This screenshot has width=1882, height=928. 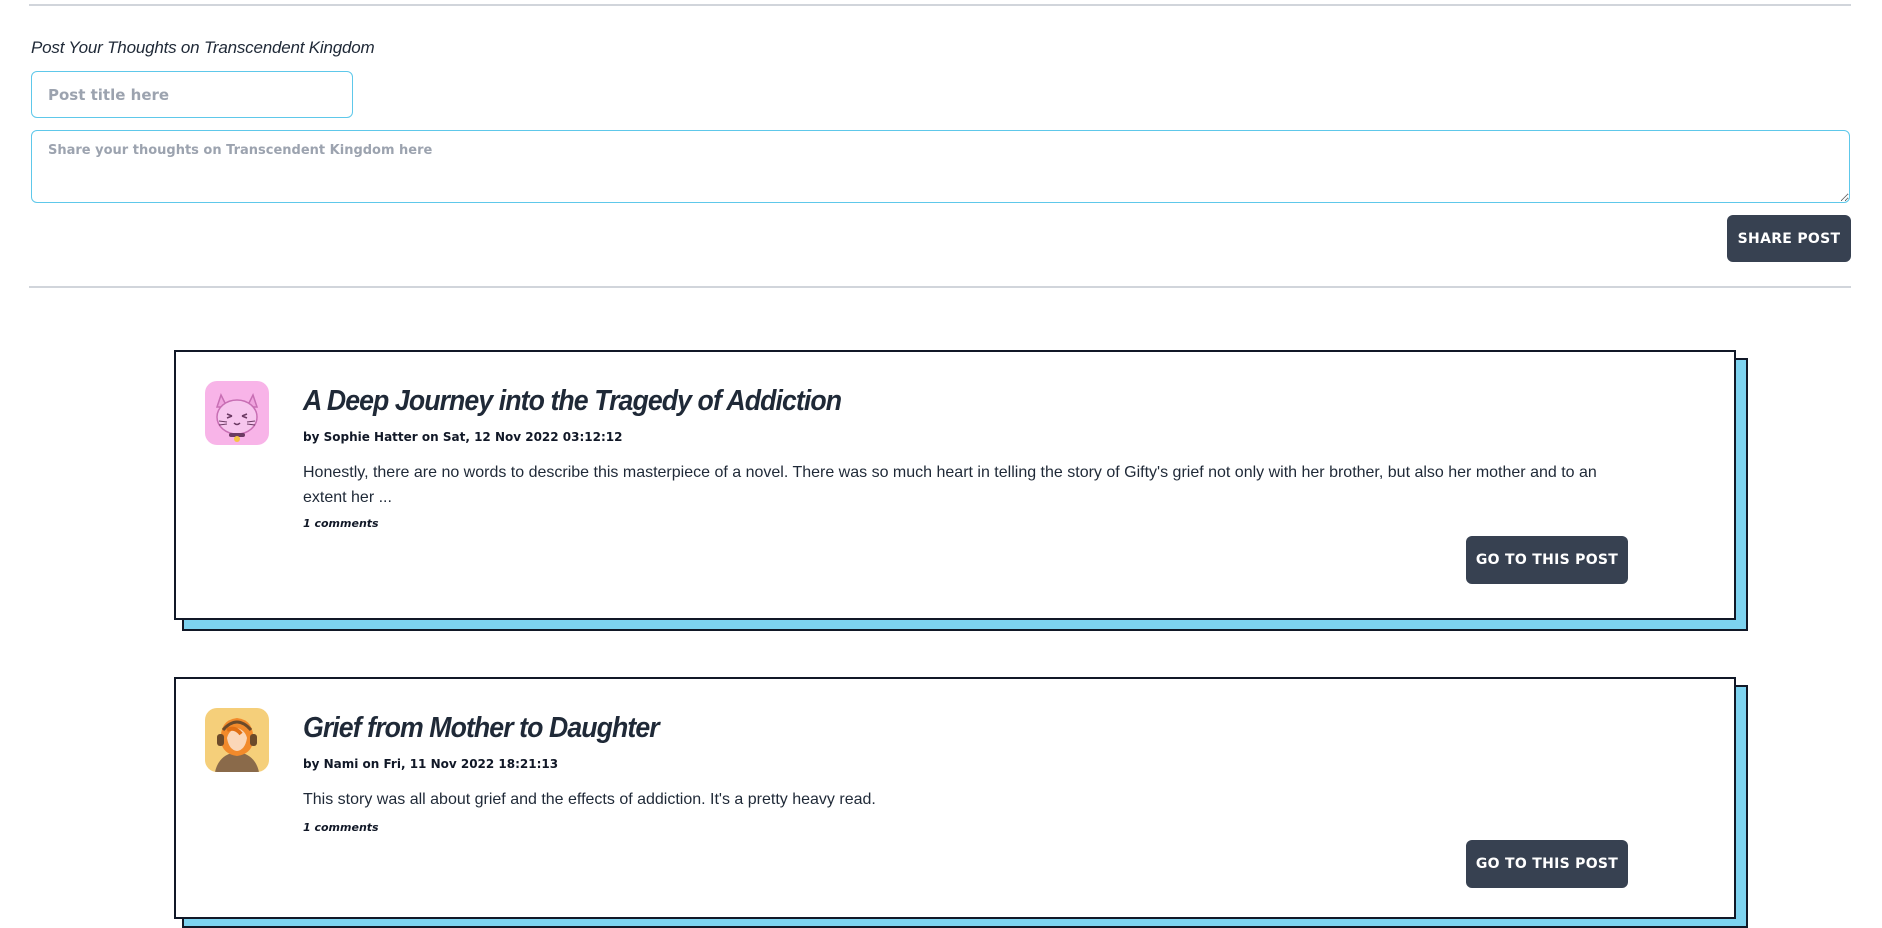 What do you see at coordinates (237, 740) in the screenshot?
I see `orange-hair-headphones-avatar-icon` at bounding box center [237, 740].